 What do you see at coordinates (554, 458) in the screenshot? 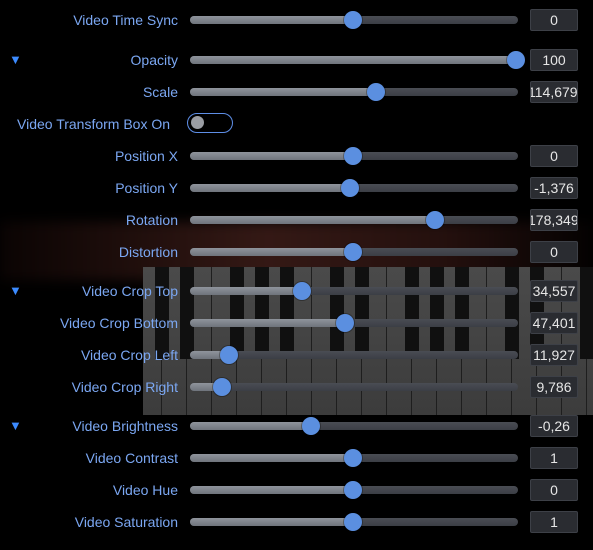
I see `video-contrast-value-field: 1` at bounding box center [554, 458].